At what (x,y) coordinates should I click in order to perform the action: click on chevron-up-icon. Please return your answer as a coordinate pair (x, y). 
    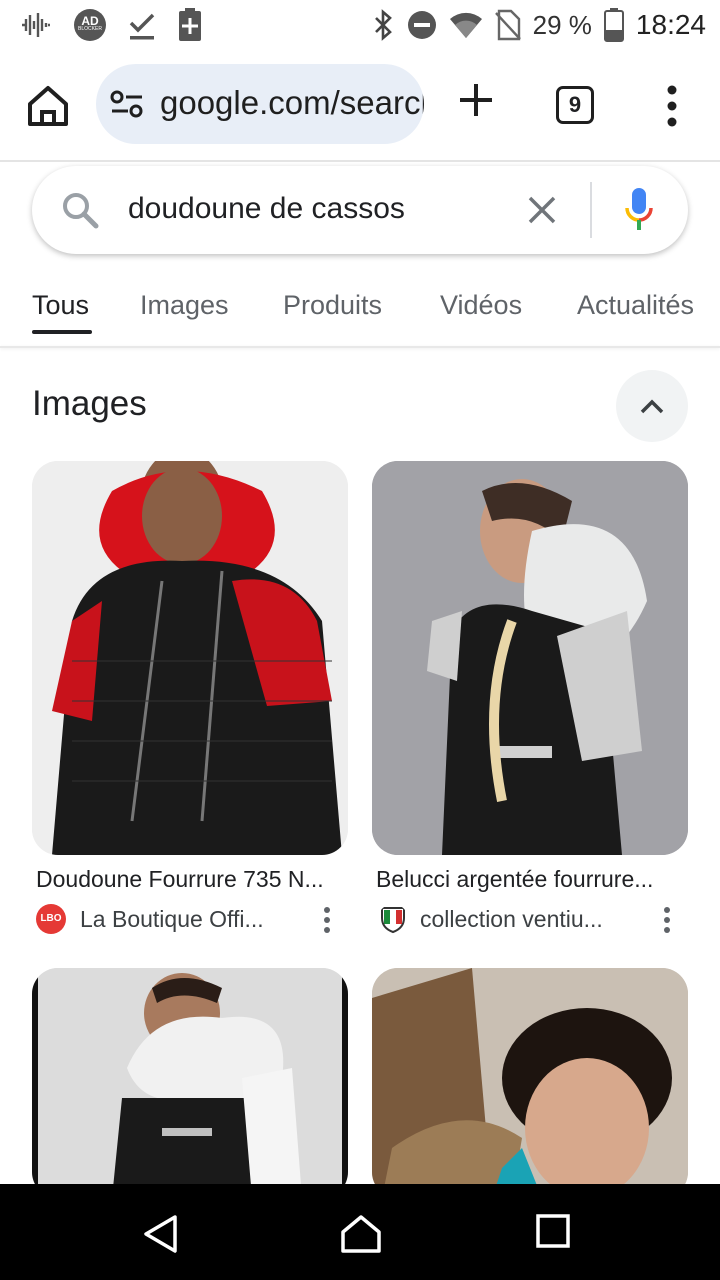
    Looking at the image, I should click on (652, 406).